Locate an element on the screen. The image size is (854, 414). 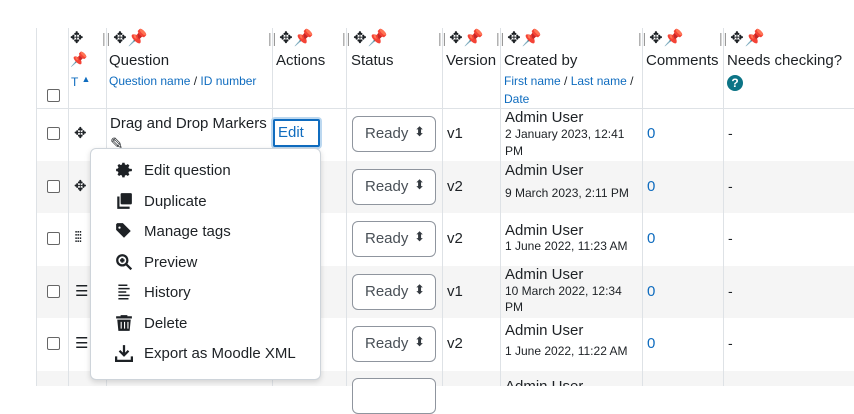
sort-first-name-link: First name is located at coordinates (532, 81).